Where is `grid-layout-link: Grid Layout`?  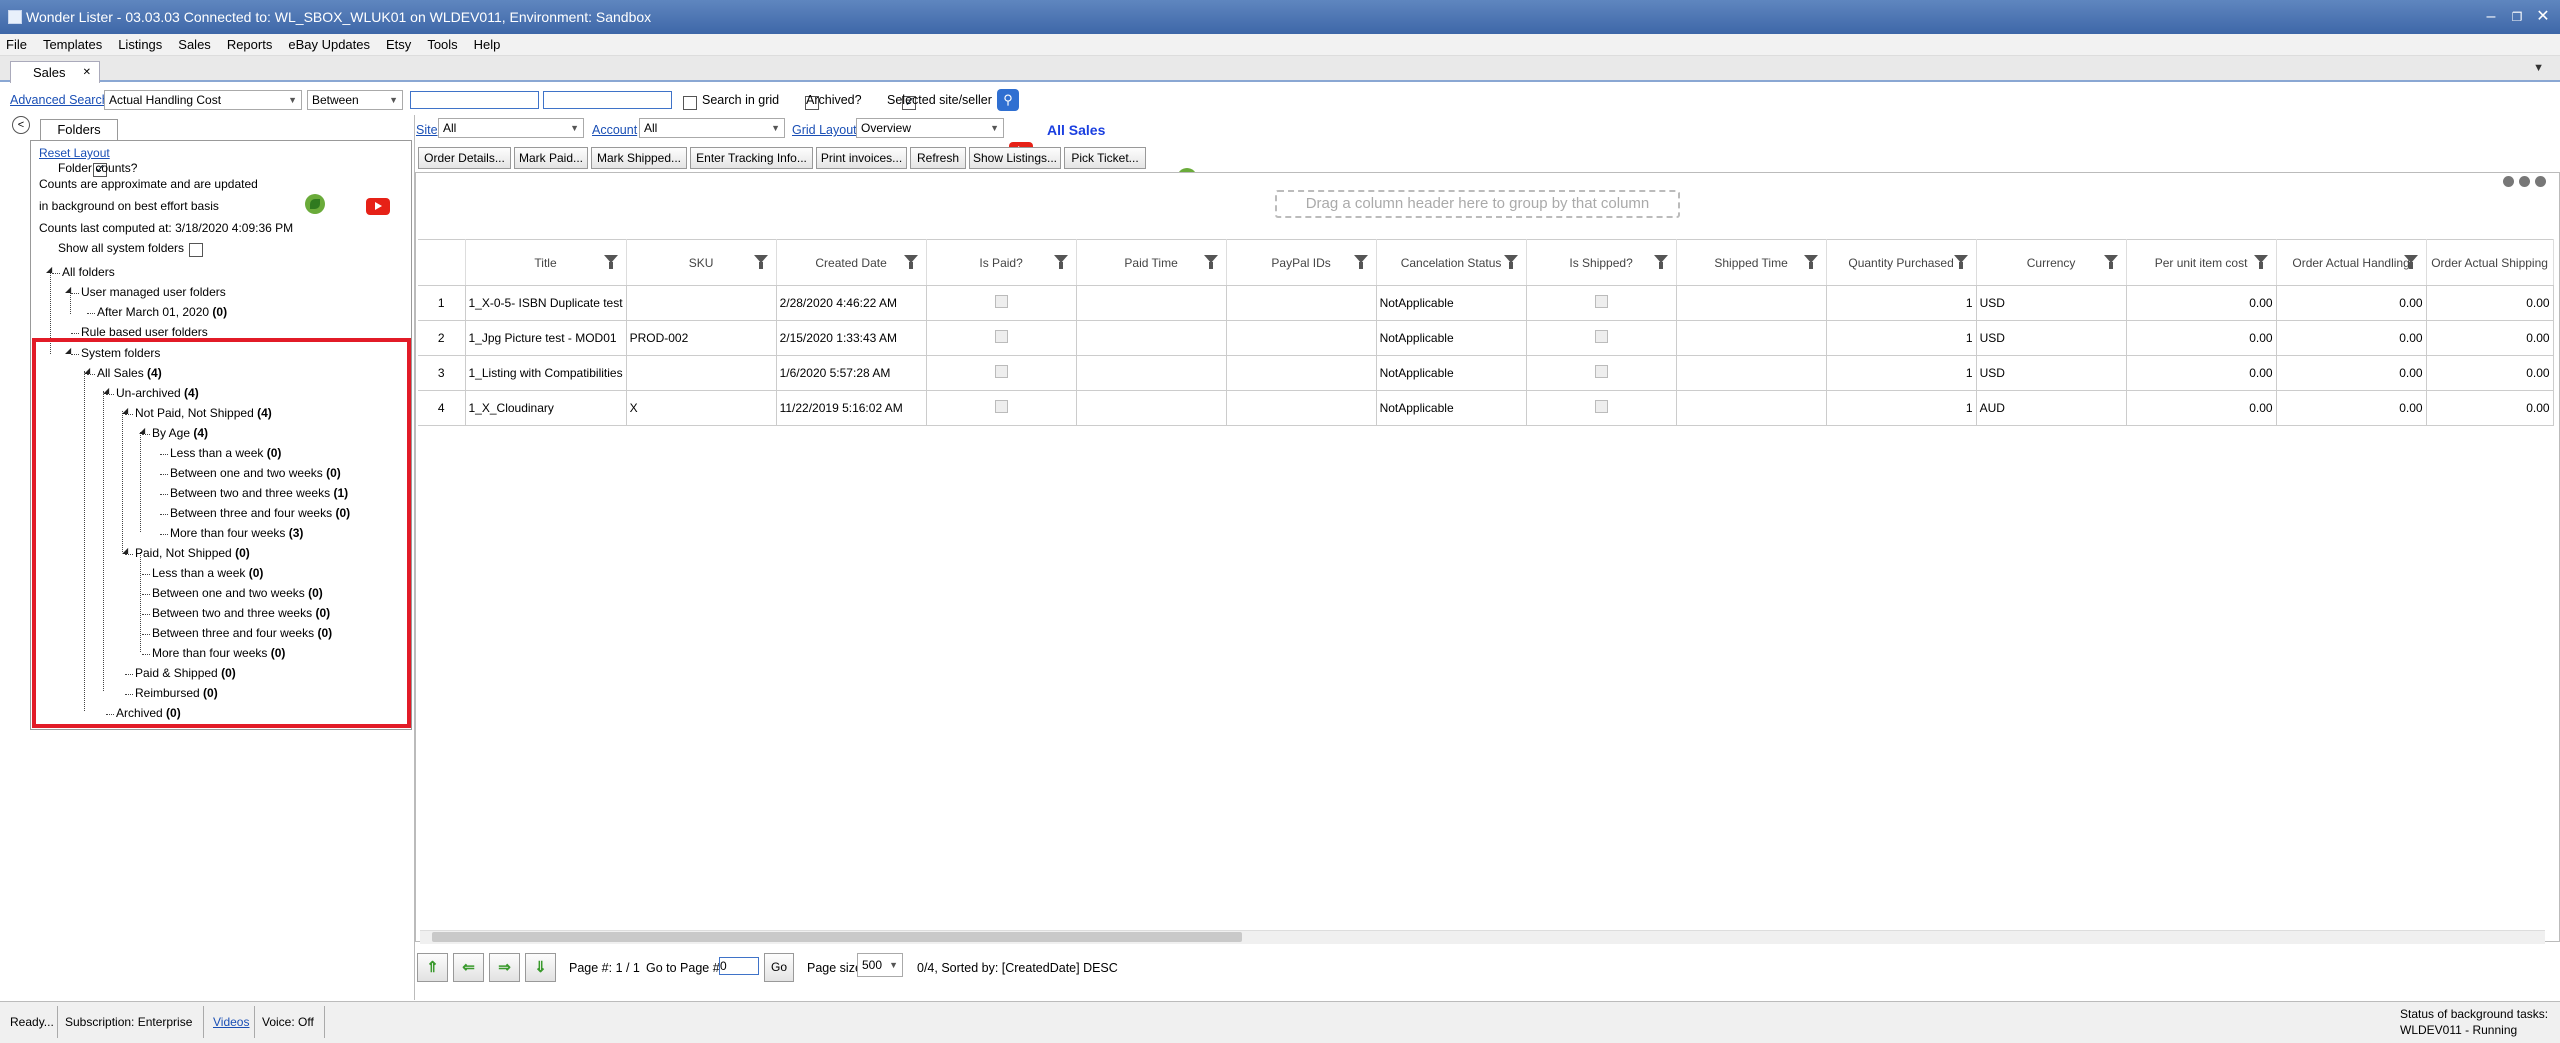 grid-layout-link: Grid Layout is located at coordinates (824, 130).